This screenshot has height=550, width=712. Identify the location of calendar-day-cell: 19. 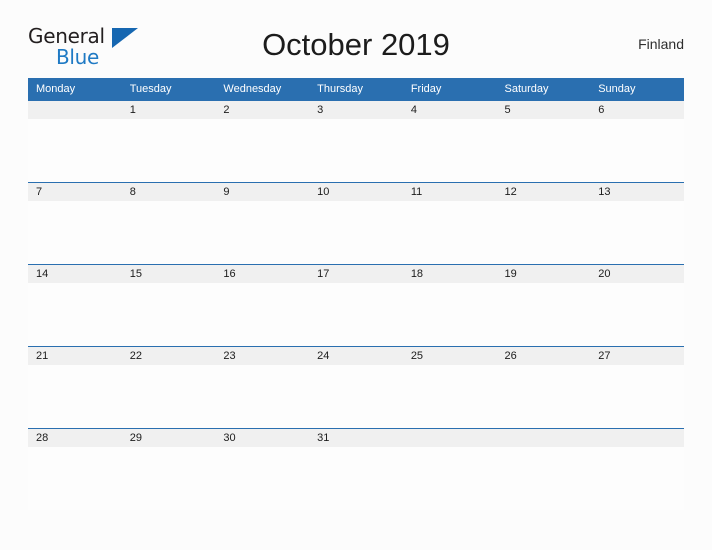
(543, 305).